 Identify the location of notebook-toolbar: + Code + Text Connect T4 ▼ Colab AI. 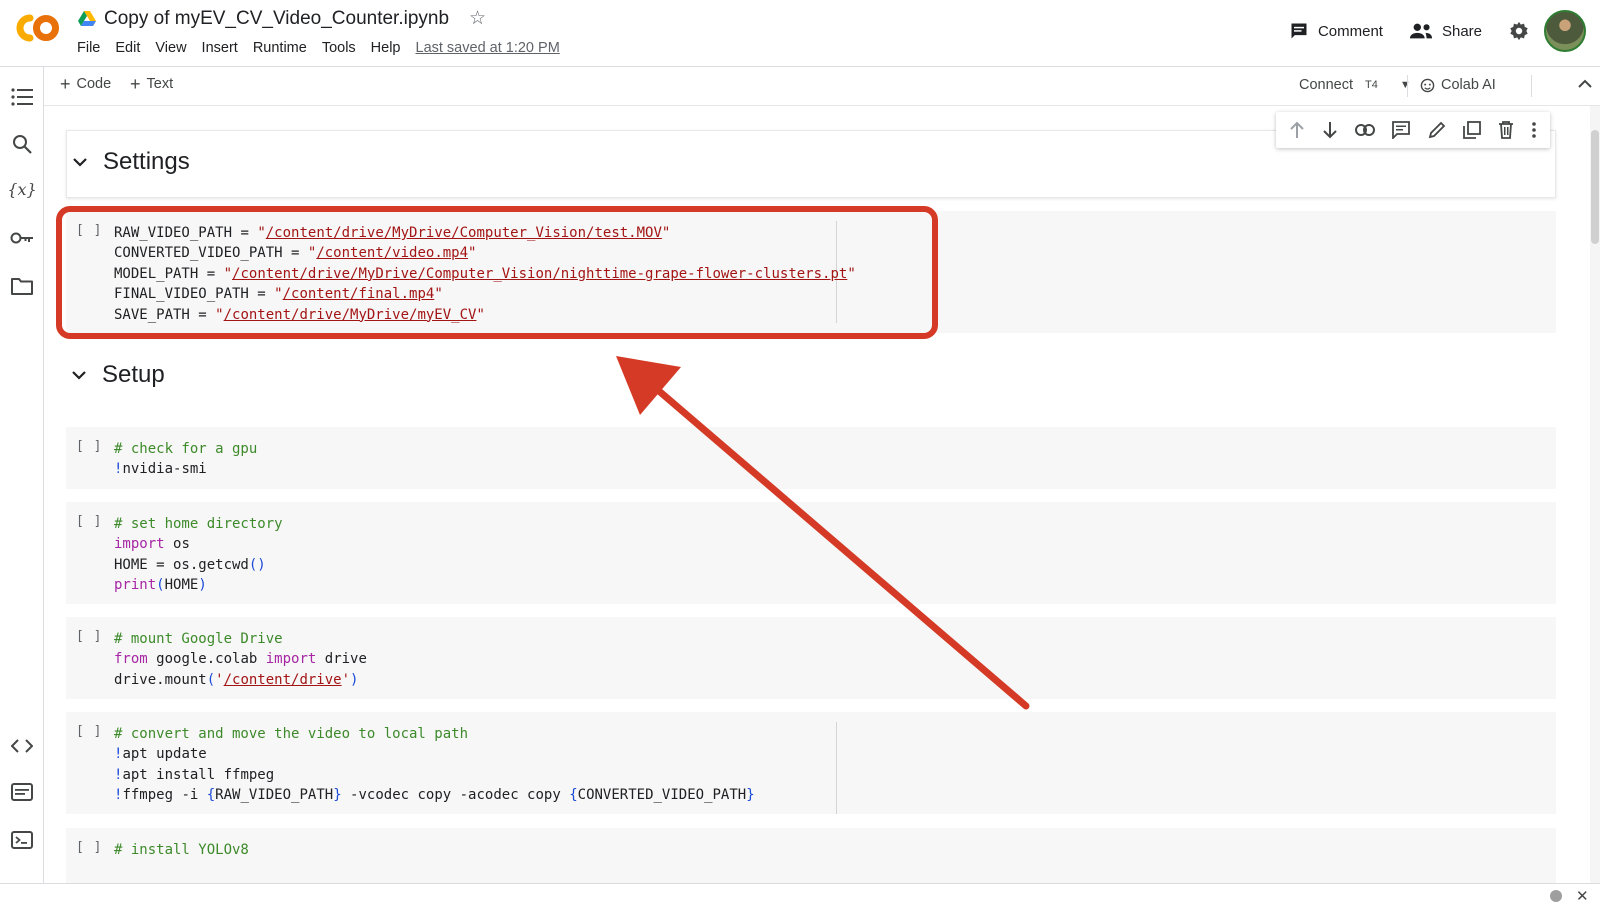
(822, 86).